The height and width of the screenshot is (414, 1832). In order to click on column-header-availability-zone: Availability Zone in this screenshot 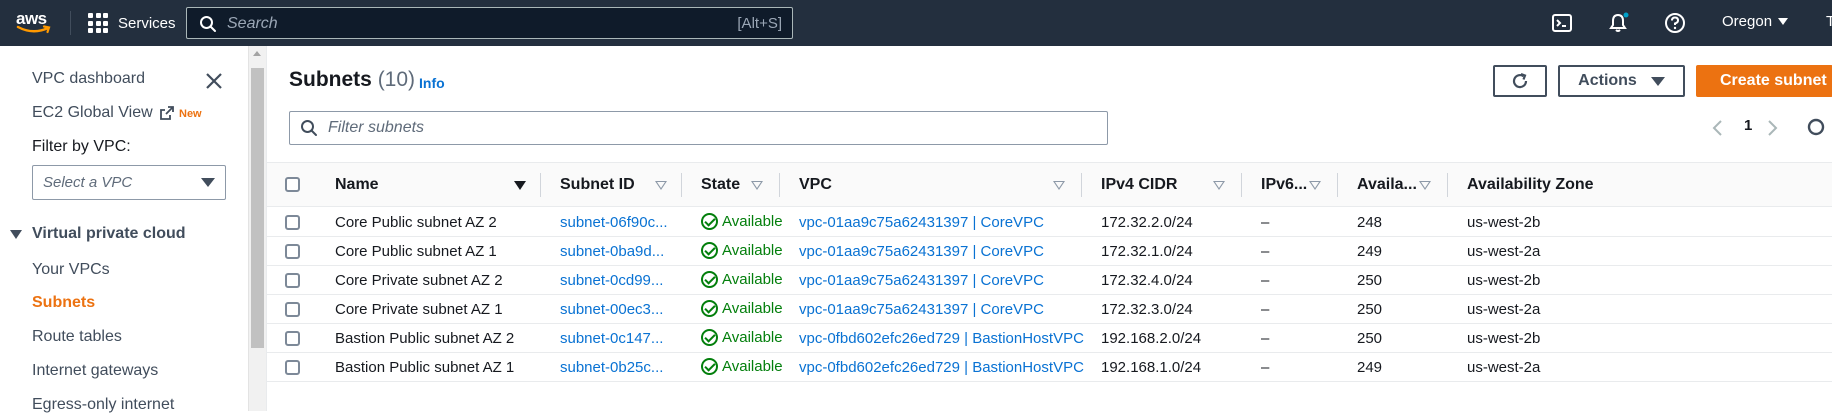, I will do `click(1530, 185)`.